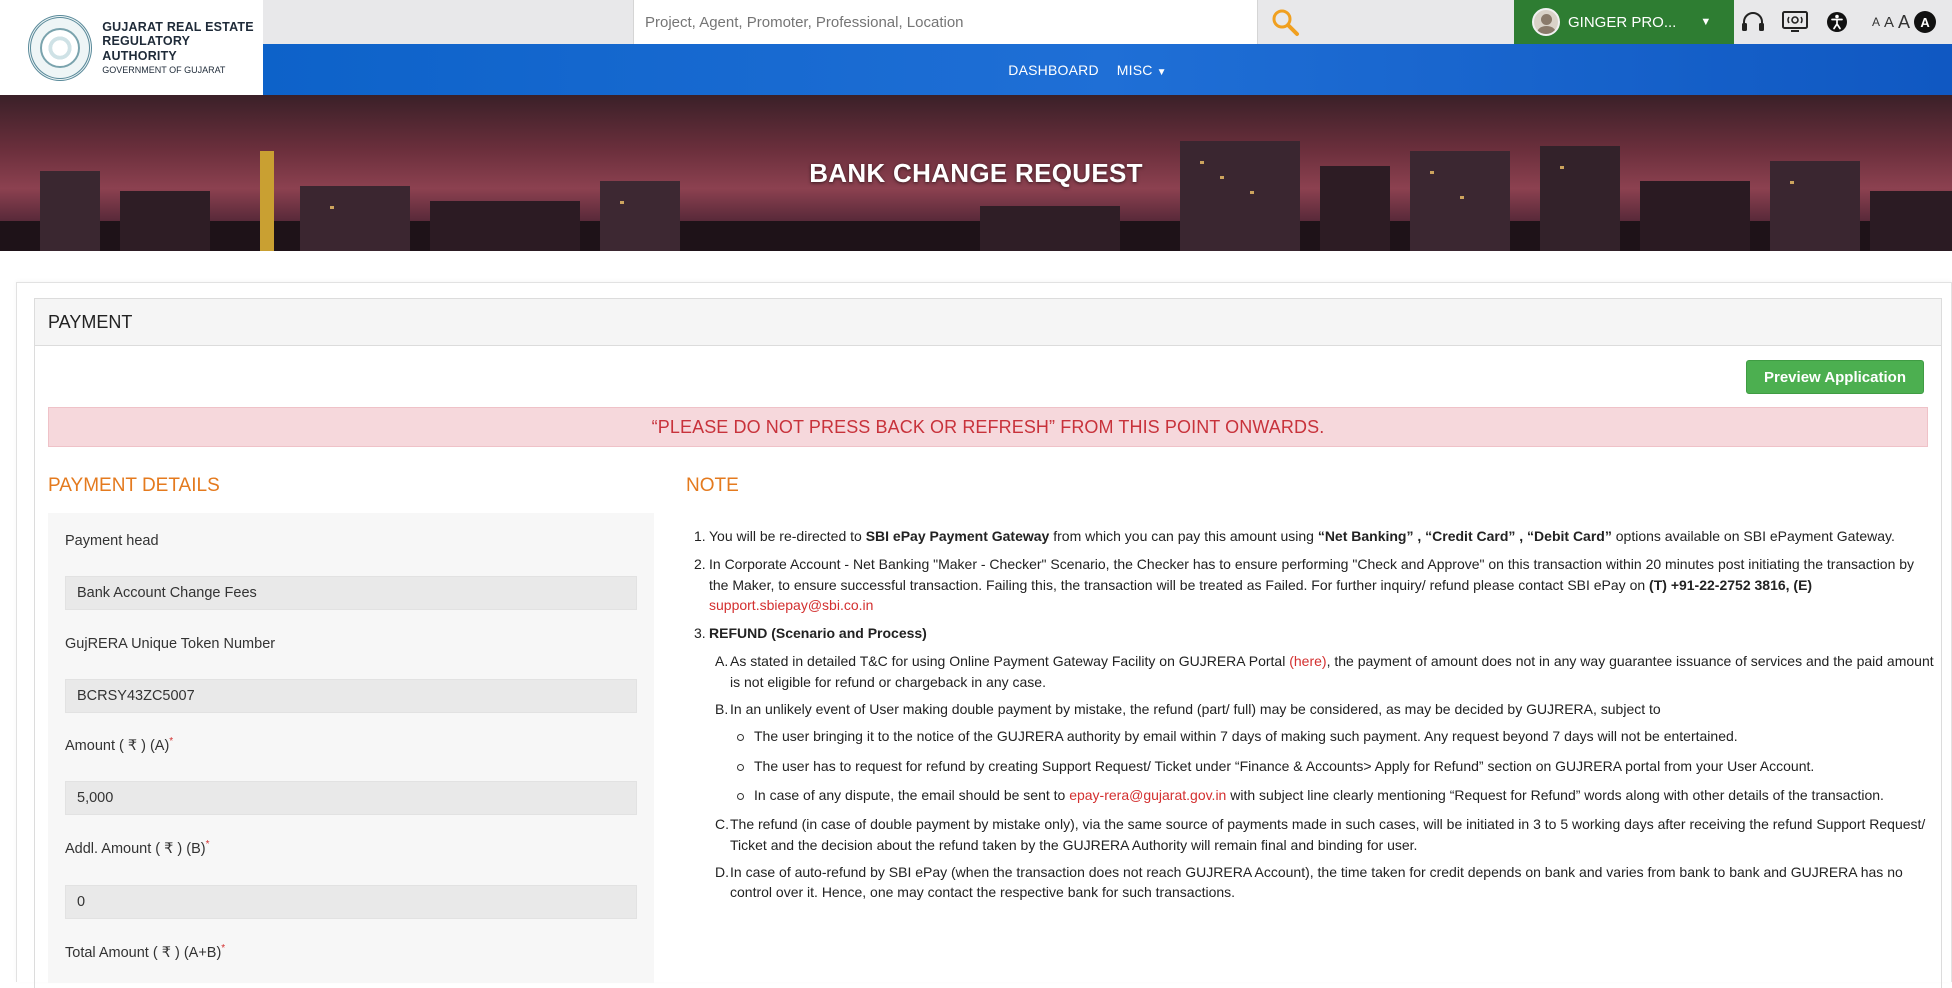 The width and height of the screenshot is (1952, 988). Describe the element at coordinates (791, 605) in the screenshot. I see `sbiepay-email-link: support.sbiepay@sbi.co.in` at that location.